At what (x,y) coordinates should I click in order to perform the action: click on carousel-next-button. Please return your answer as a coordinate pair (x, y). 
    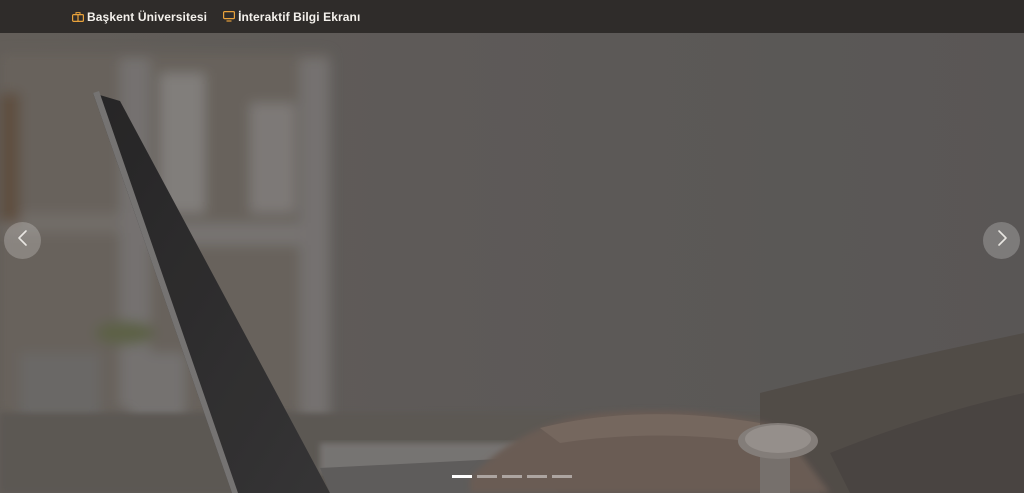
    Looking at the image, I should click on (1001, 240).